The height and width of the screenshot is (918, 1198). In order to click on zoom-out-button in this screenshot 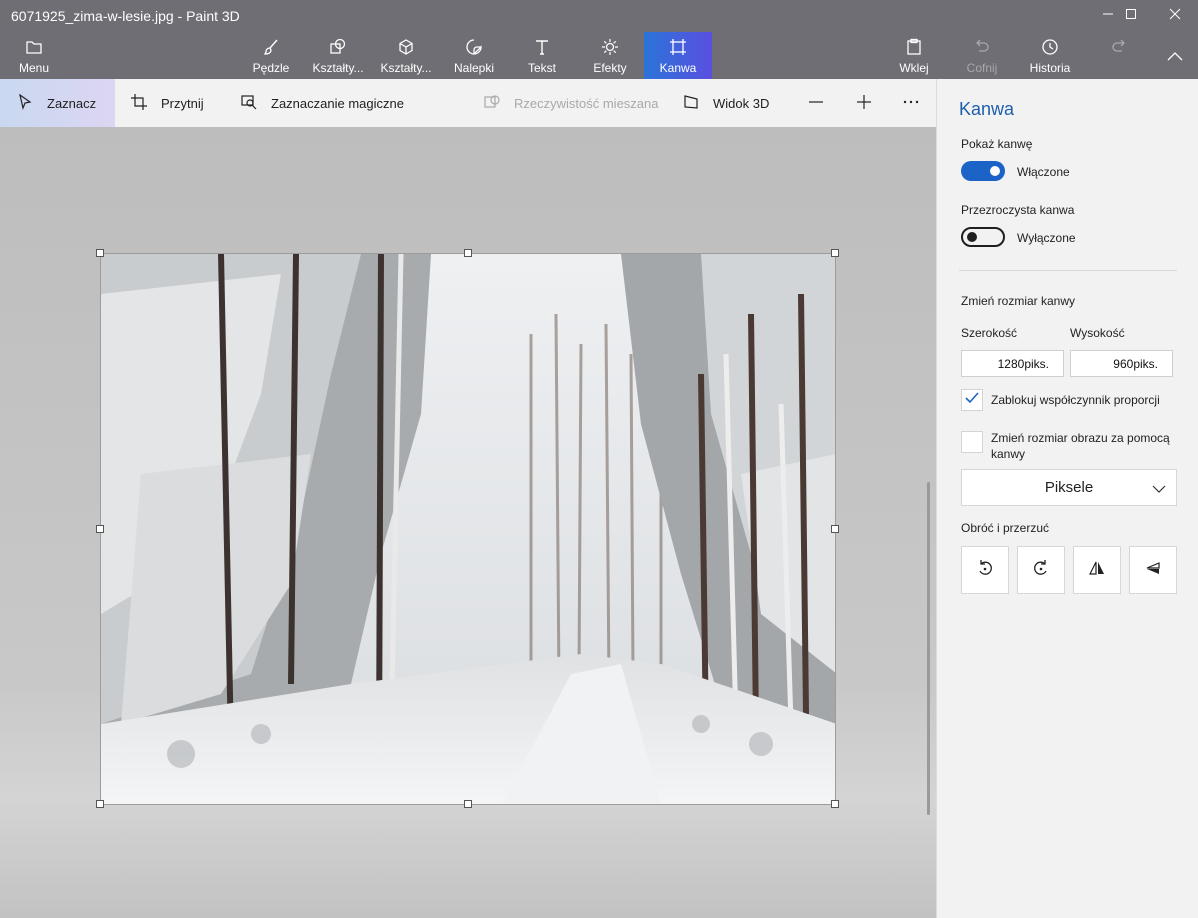, I will do `click(823, 103)`.